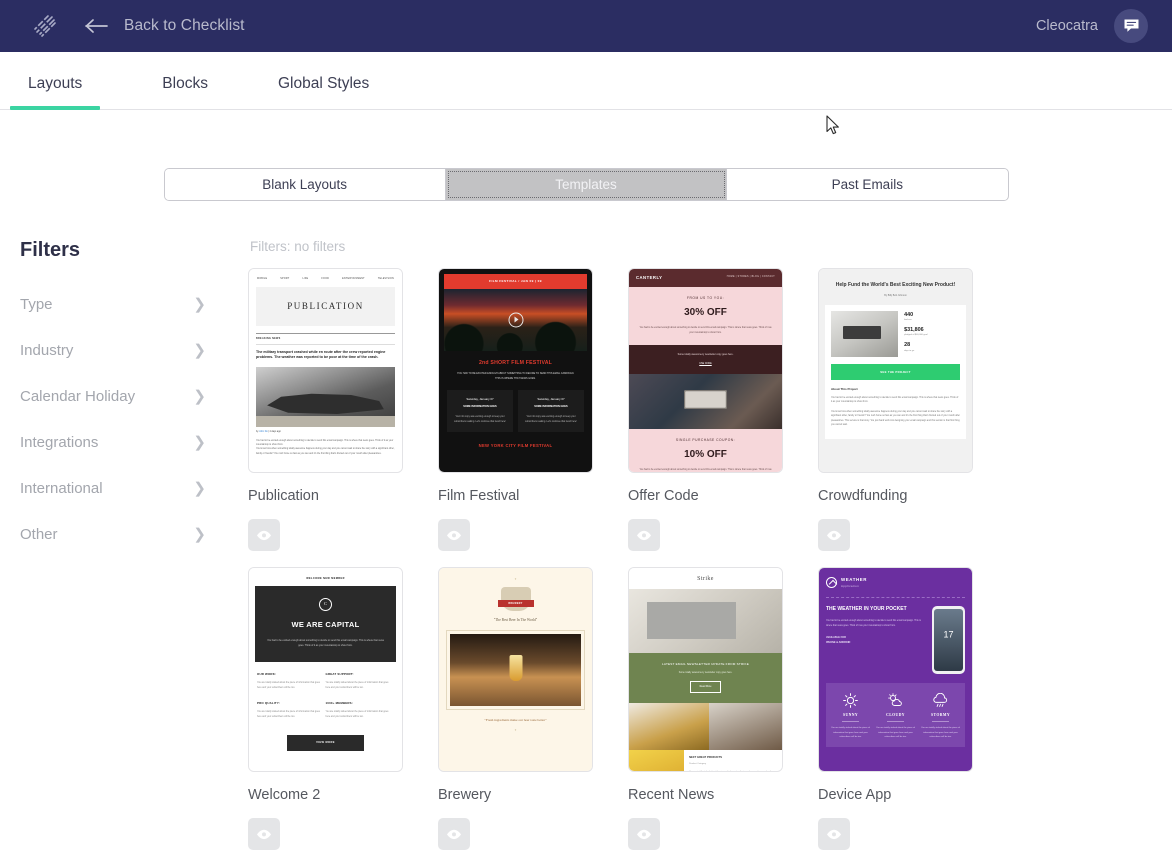 The image size is (1172, 867). I want to click on column-date: Saturday, January 07, so click(480, 399).